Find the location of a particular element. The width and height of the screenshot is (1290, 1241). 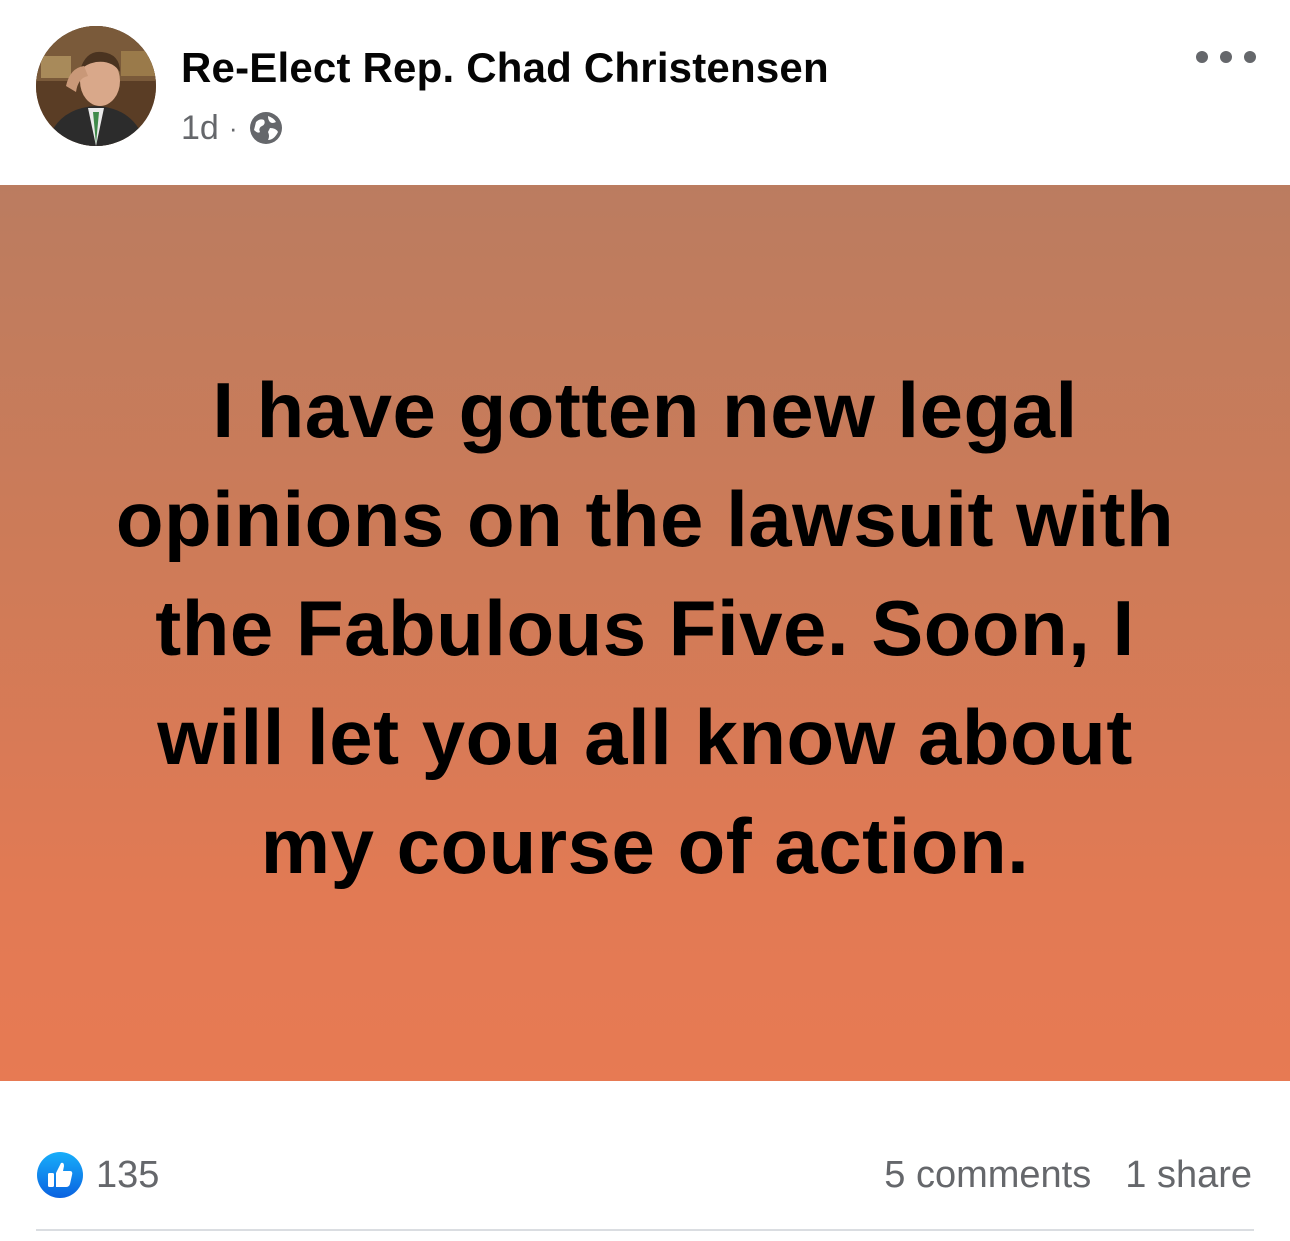

avatar-image is located at coordinates (96, 86).